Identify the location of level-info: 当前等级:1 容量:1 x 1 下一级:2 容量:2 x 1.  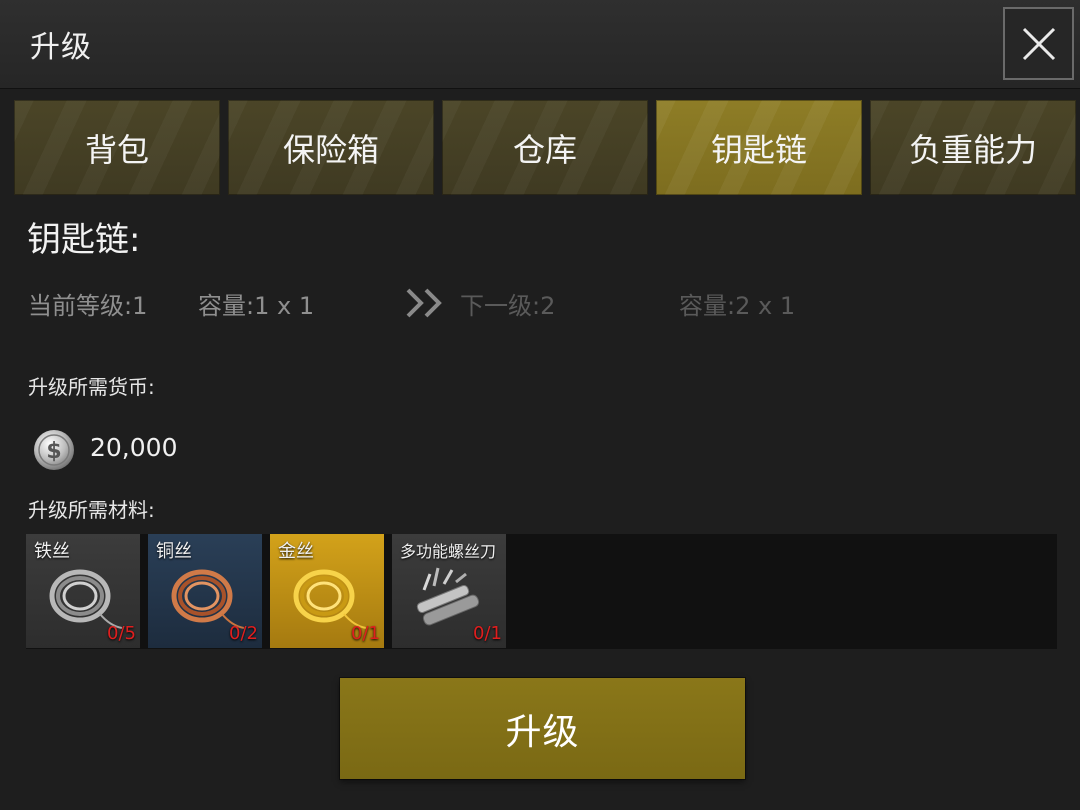
(548, 303).